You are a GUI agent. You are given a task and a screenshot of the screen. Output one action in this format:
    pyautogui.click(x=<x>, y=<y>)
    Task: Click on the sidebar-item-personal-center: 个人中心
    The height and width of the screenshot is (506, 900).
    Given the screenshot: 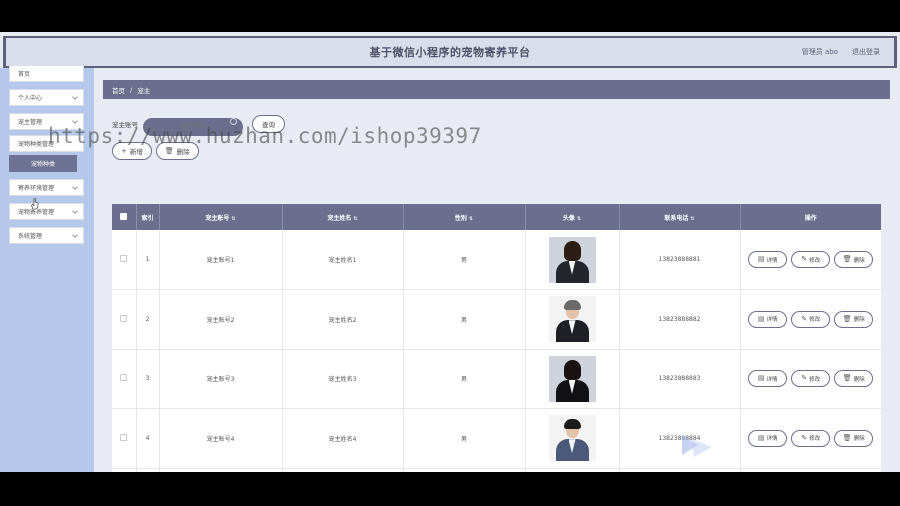 What is the action you would take?
    pyautogui.click(x=46, y=97)
    